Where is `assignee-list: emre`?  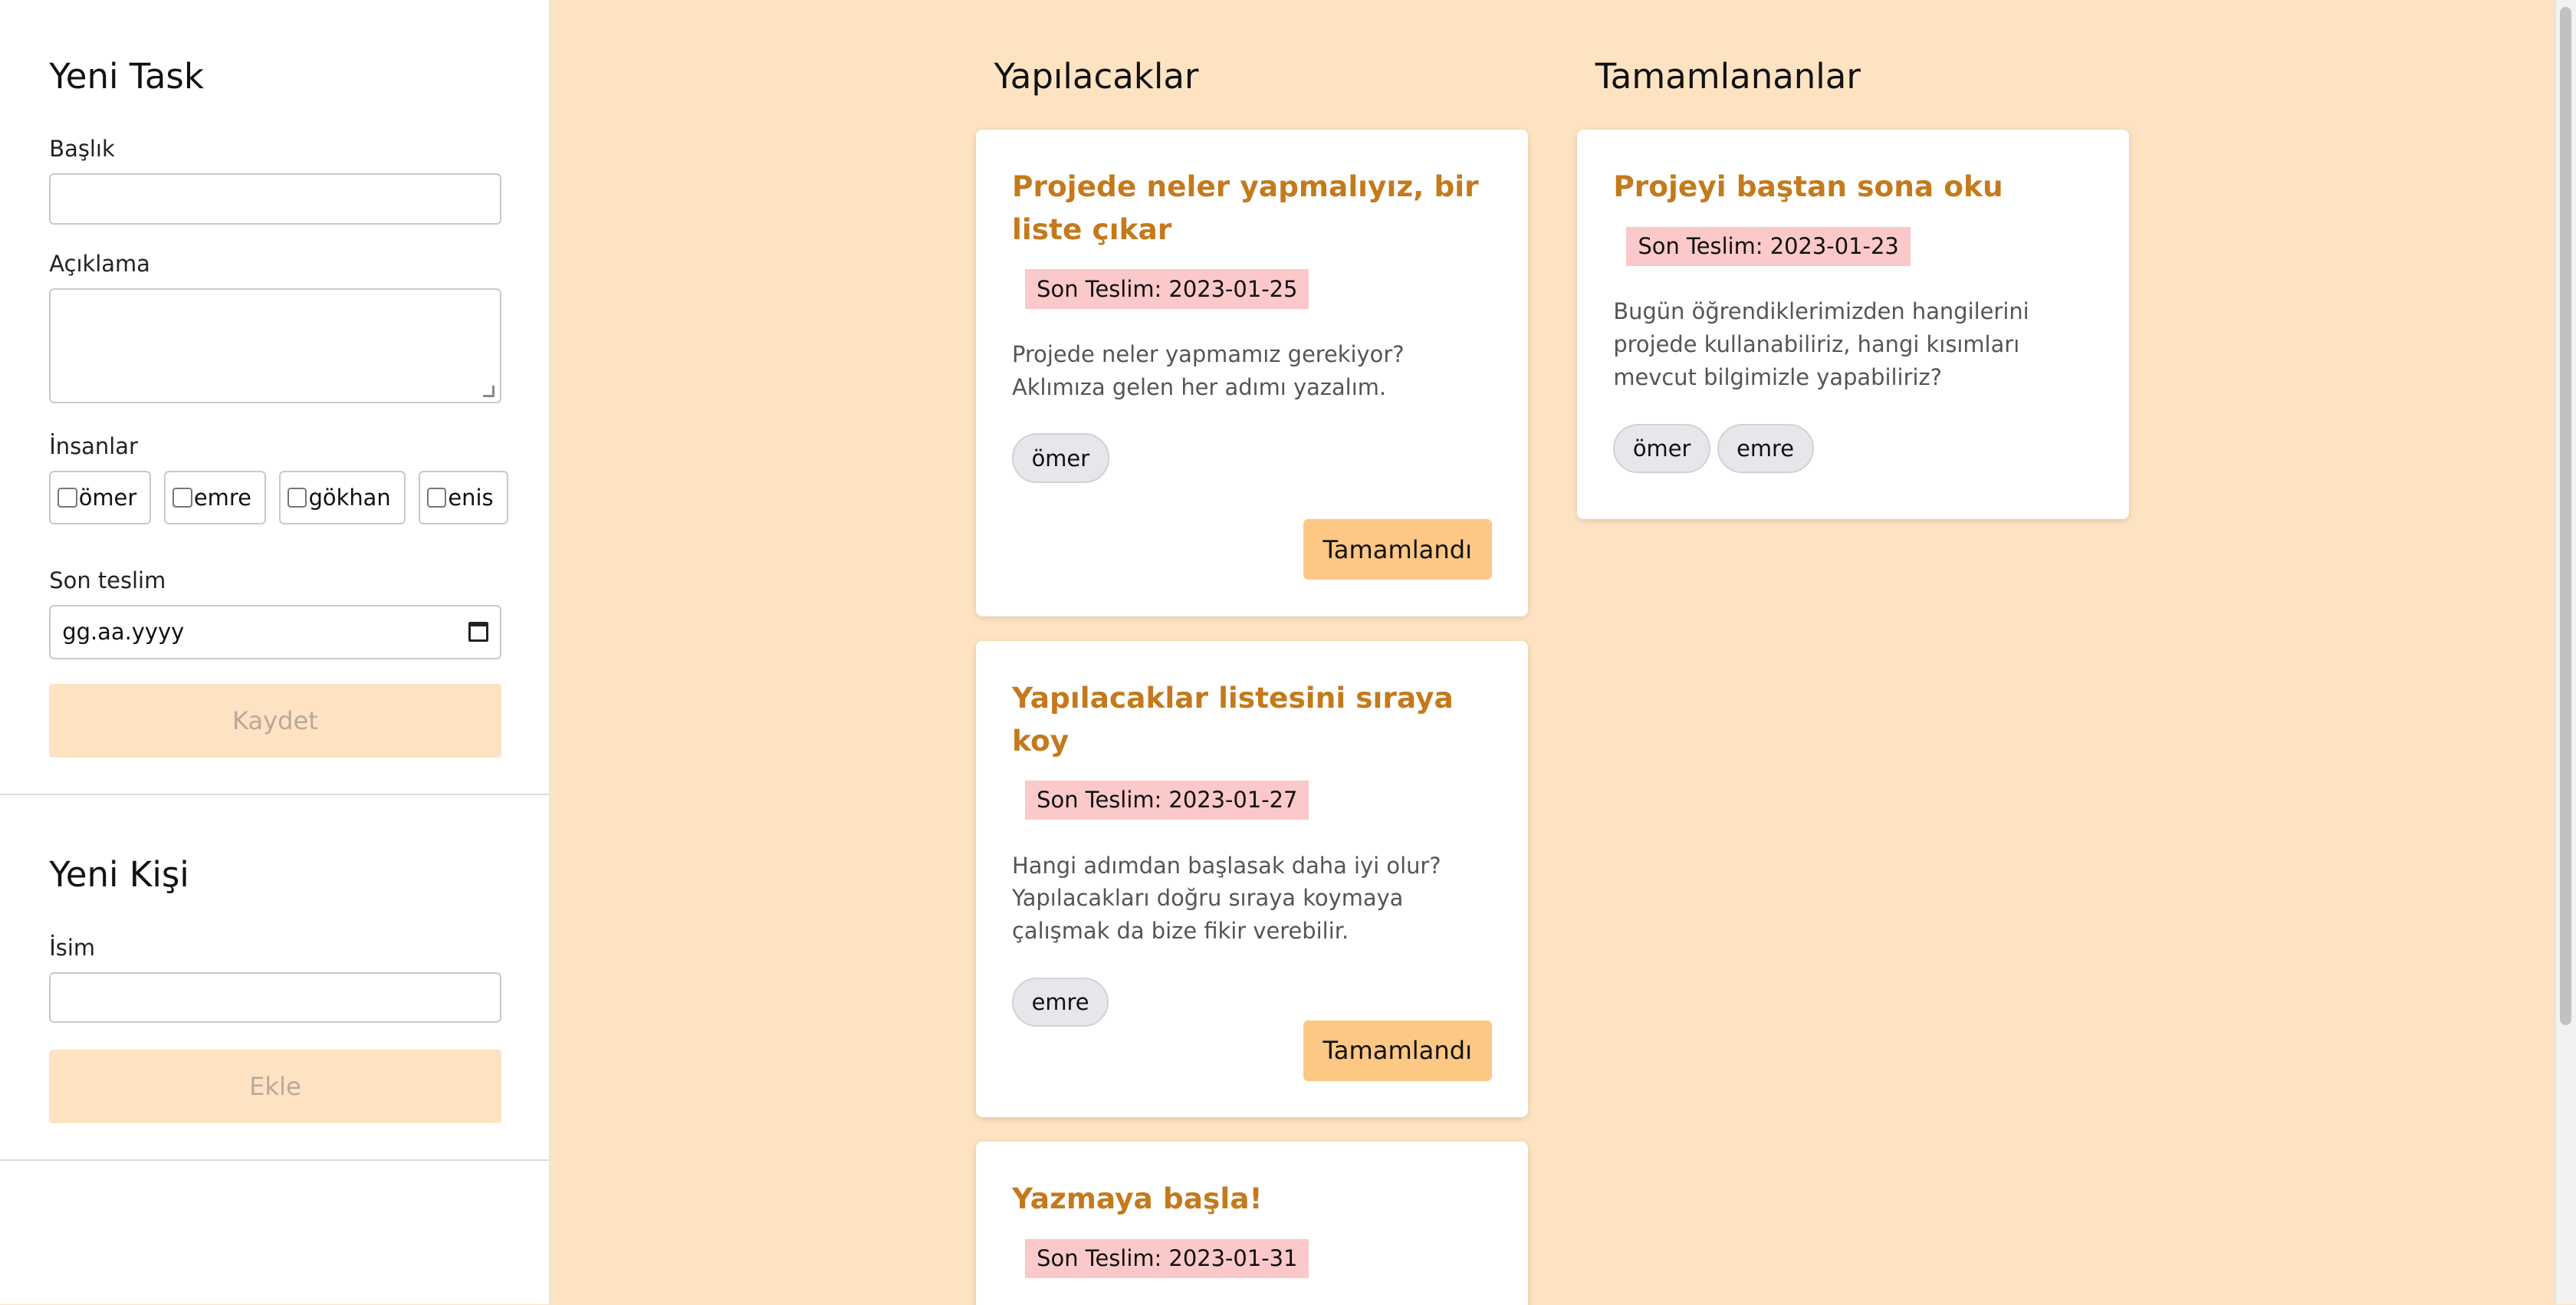
assignee-list: emre is located at coordinates (1252, 1002).